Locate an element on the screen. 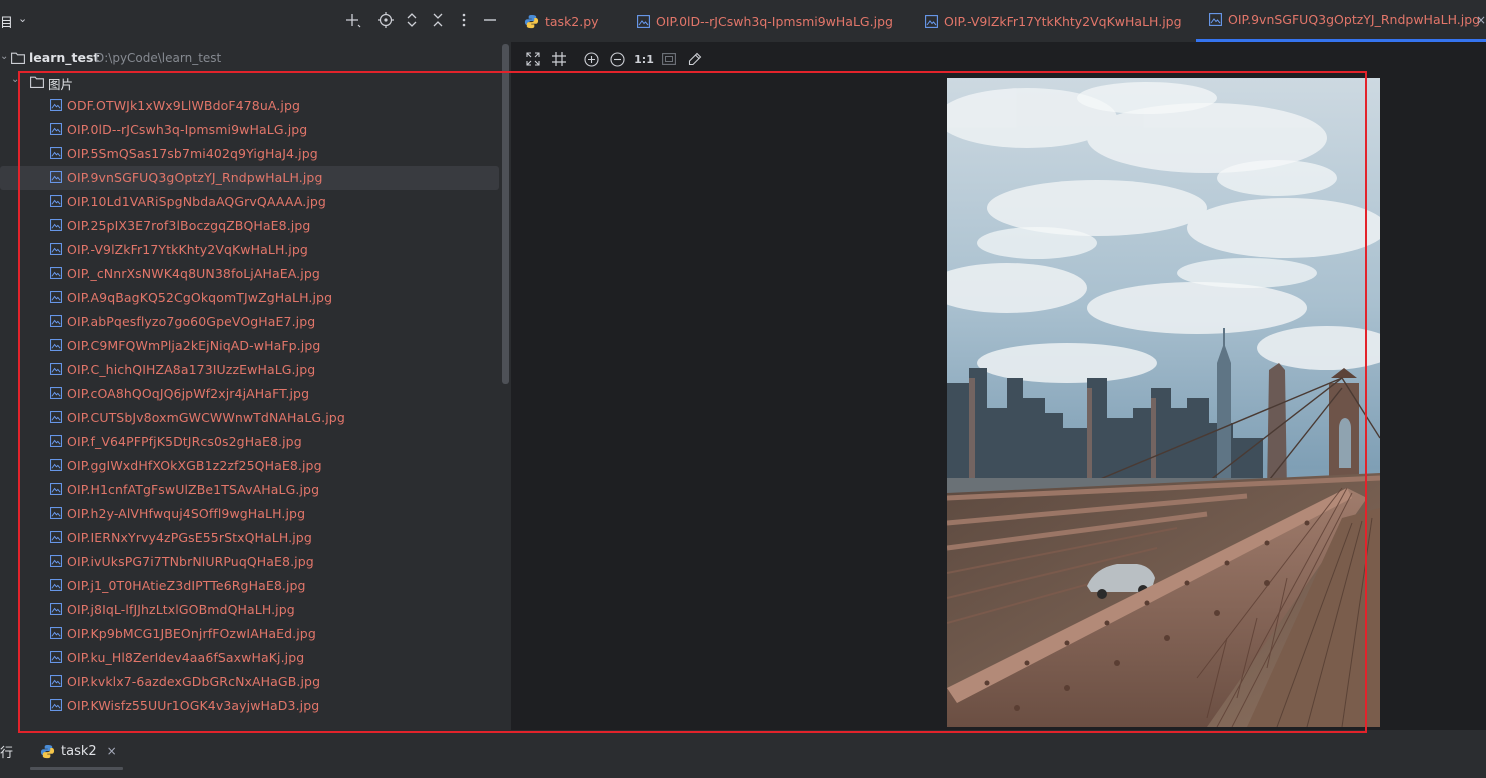 This screenshot has height=778, width=1486. tab-label: OIP.-V9lZkFr17YtkKhty2VqKwHaLH.jpg is located at coordinates (1063, 21).